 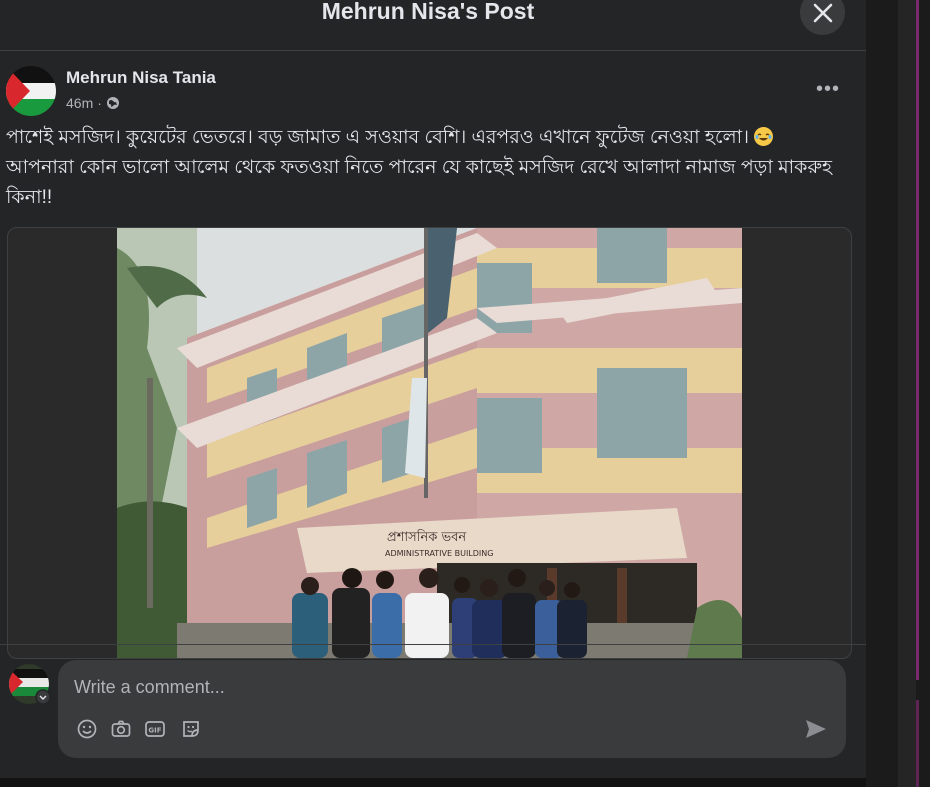 I want to click on dialog-bottom-edge, so click(x=433, y=782).